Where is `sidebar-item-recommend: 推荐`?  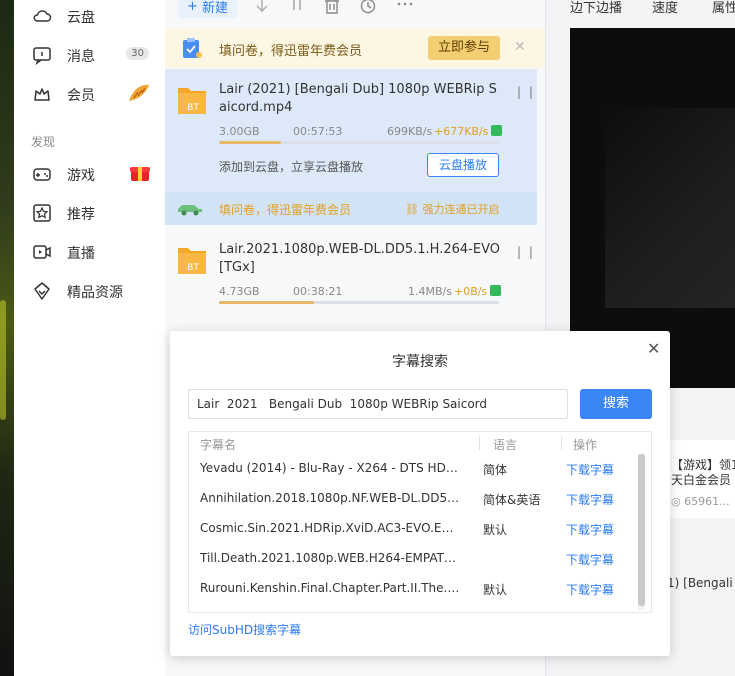 sidebar-item-recommend: 推荐 is located at coordinates (89, 213).